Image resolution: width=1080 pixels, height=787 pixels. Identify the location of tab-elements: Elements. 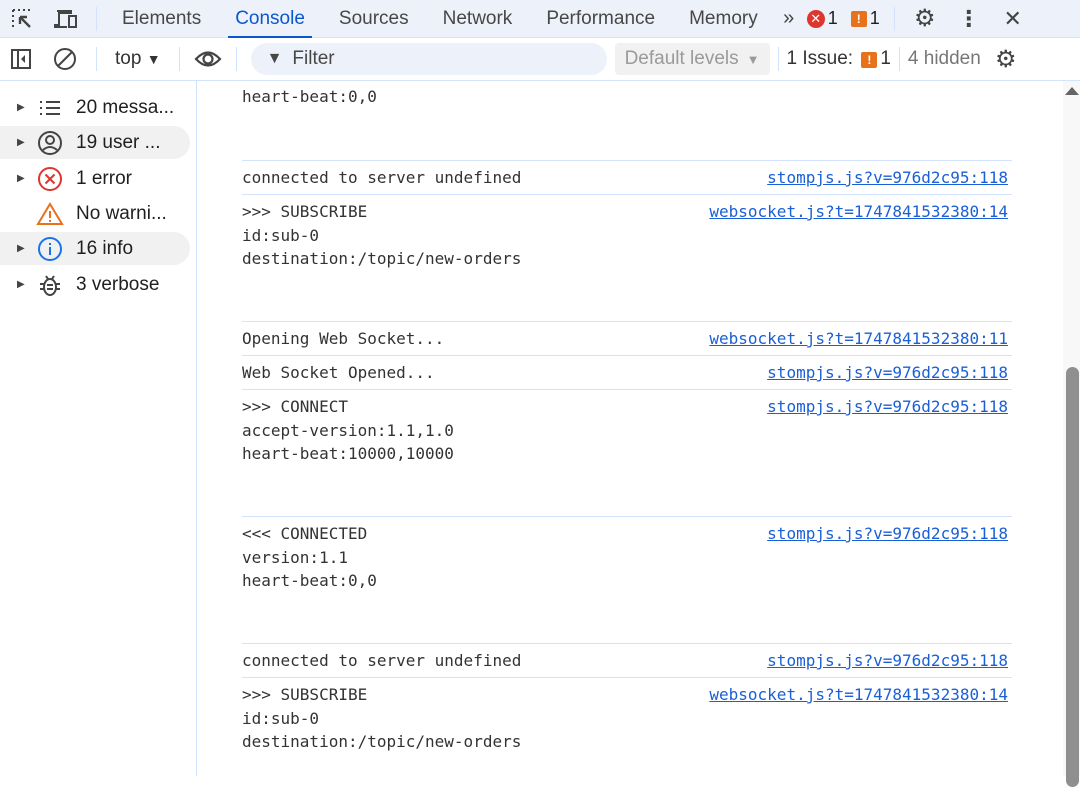
(161, 19).